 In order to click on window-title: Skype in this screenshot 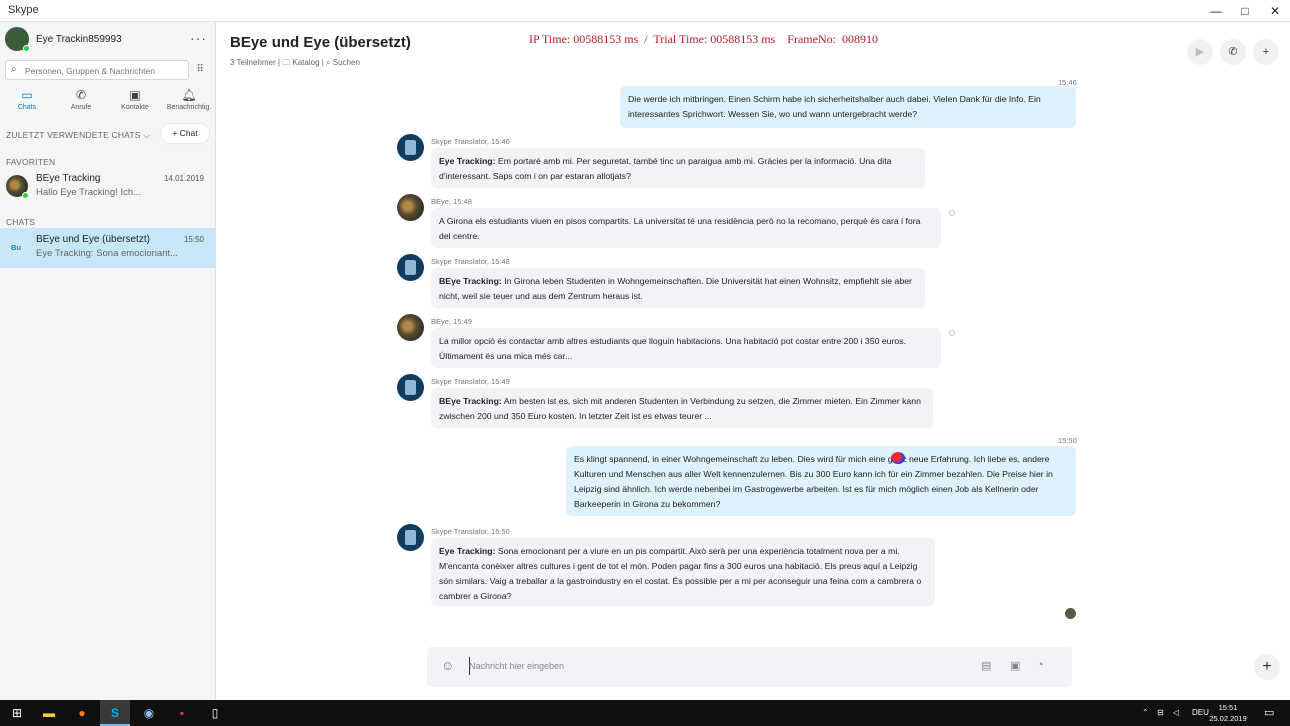, I will do `click(23, 10)`.